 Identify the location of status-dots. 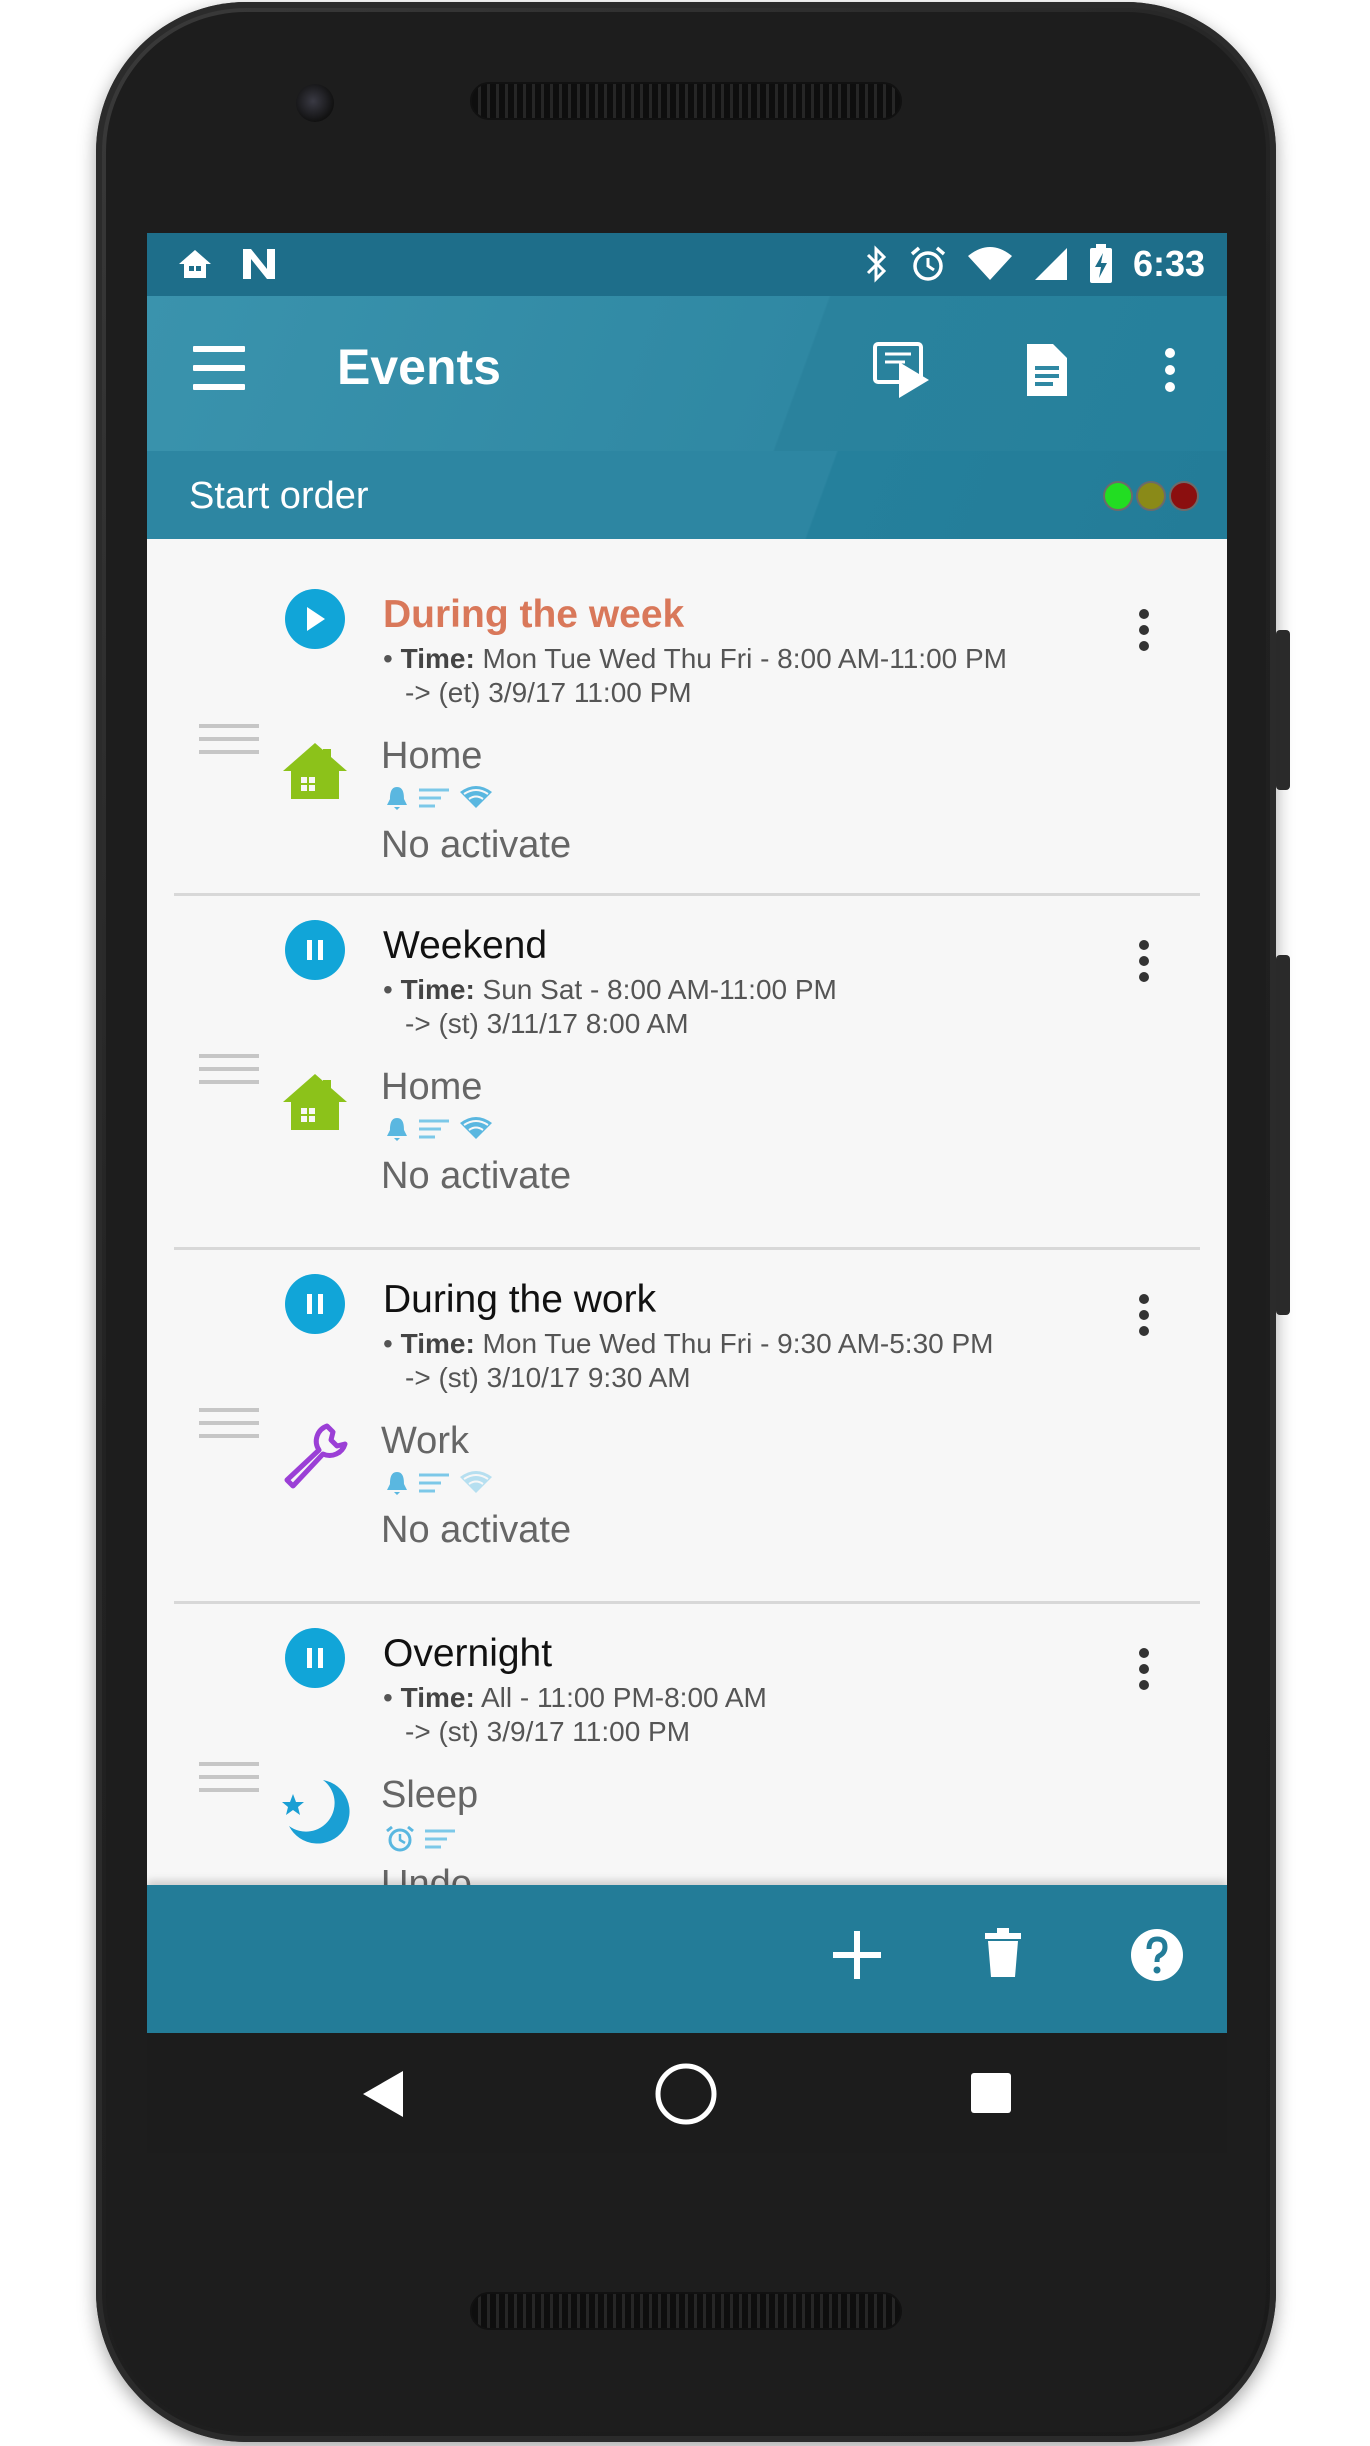
(1151, 496).